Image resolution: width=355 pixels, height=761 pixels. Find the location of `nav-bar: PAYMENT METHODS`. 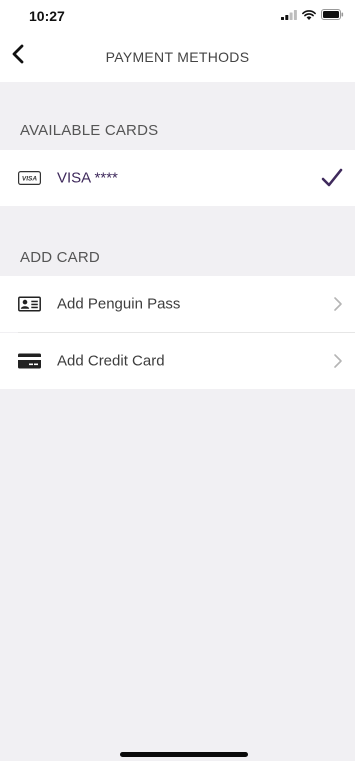

nav-bar: PAYMENT METHODS is located at coordinates (177, 56).